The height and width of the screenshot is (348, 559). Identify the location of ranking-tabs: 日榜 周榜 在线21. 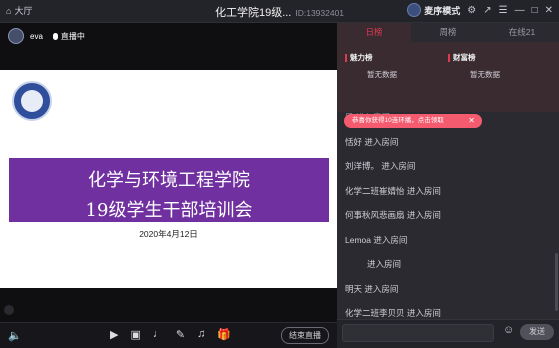
(448, 32).